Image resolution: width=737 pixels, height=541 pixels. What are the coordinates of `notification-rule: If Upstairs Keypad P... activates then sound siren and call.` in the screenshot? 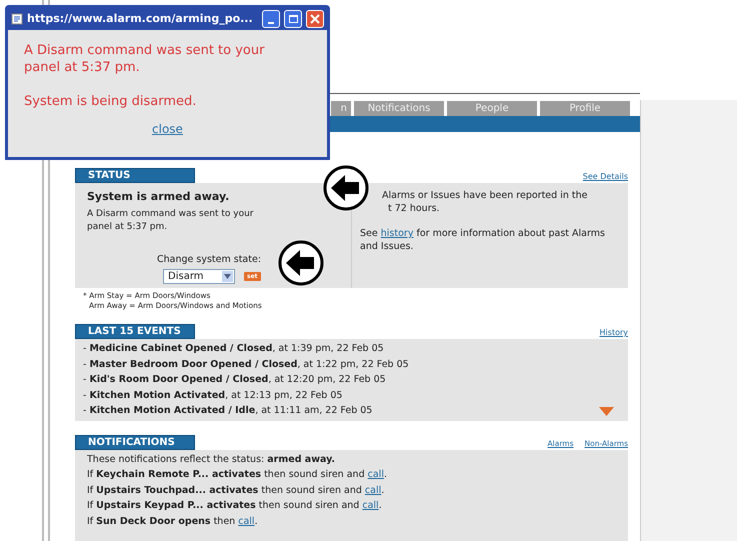 It's located at (235, 506).